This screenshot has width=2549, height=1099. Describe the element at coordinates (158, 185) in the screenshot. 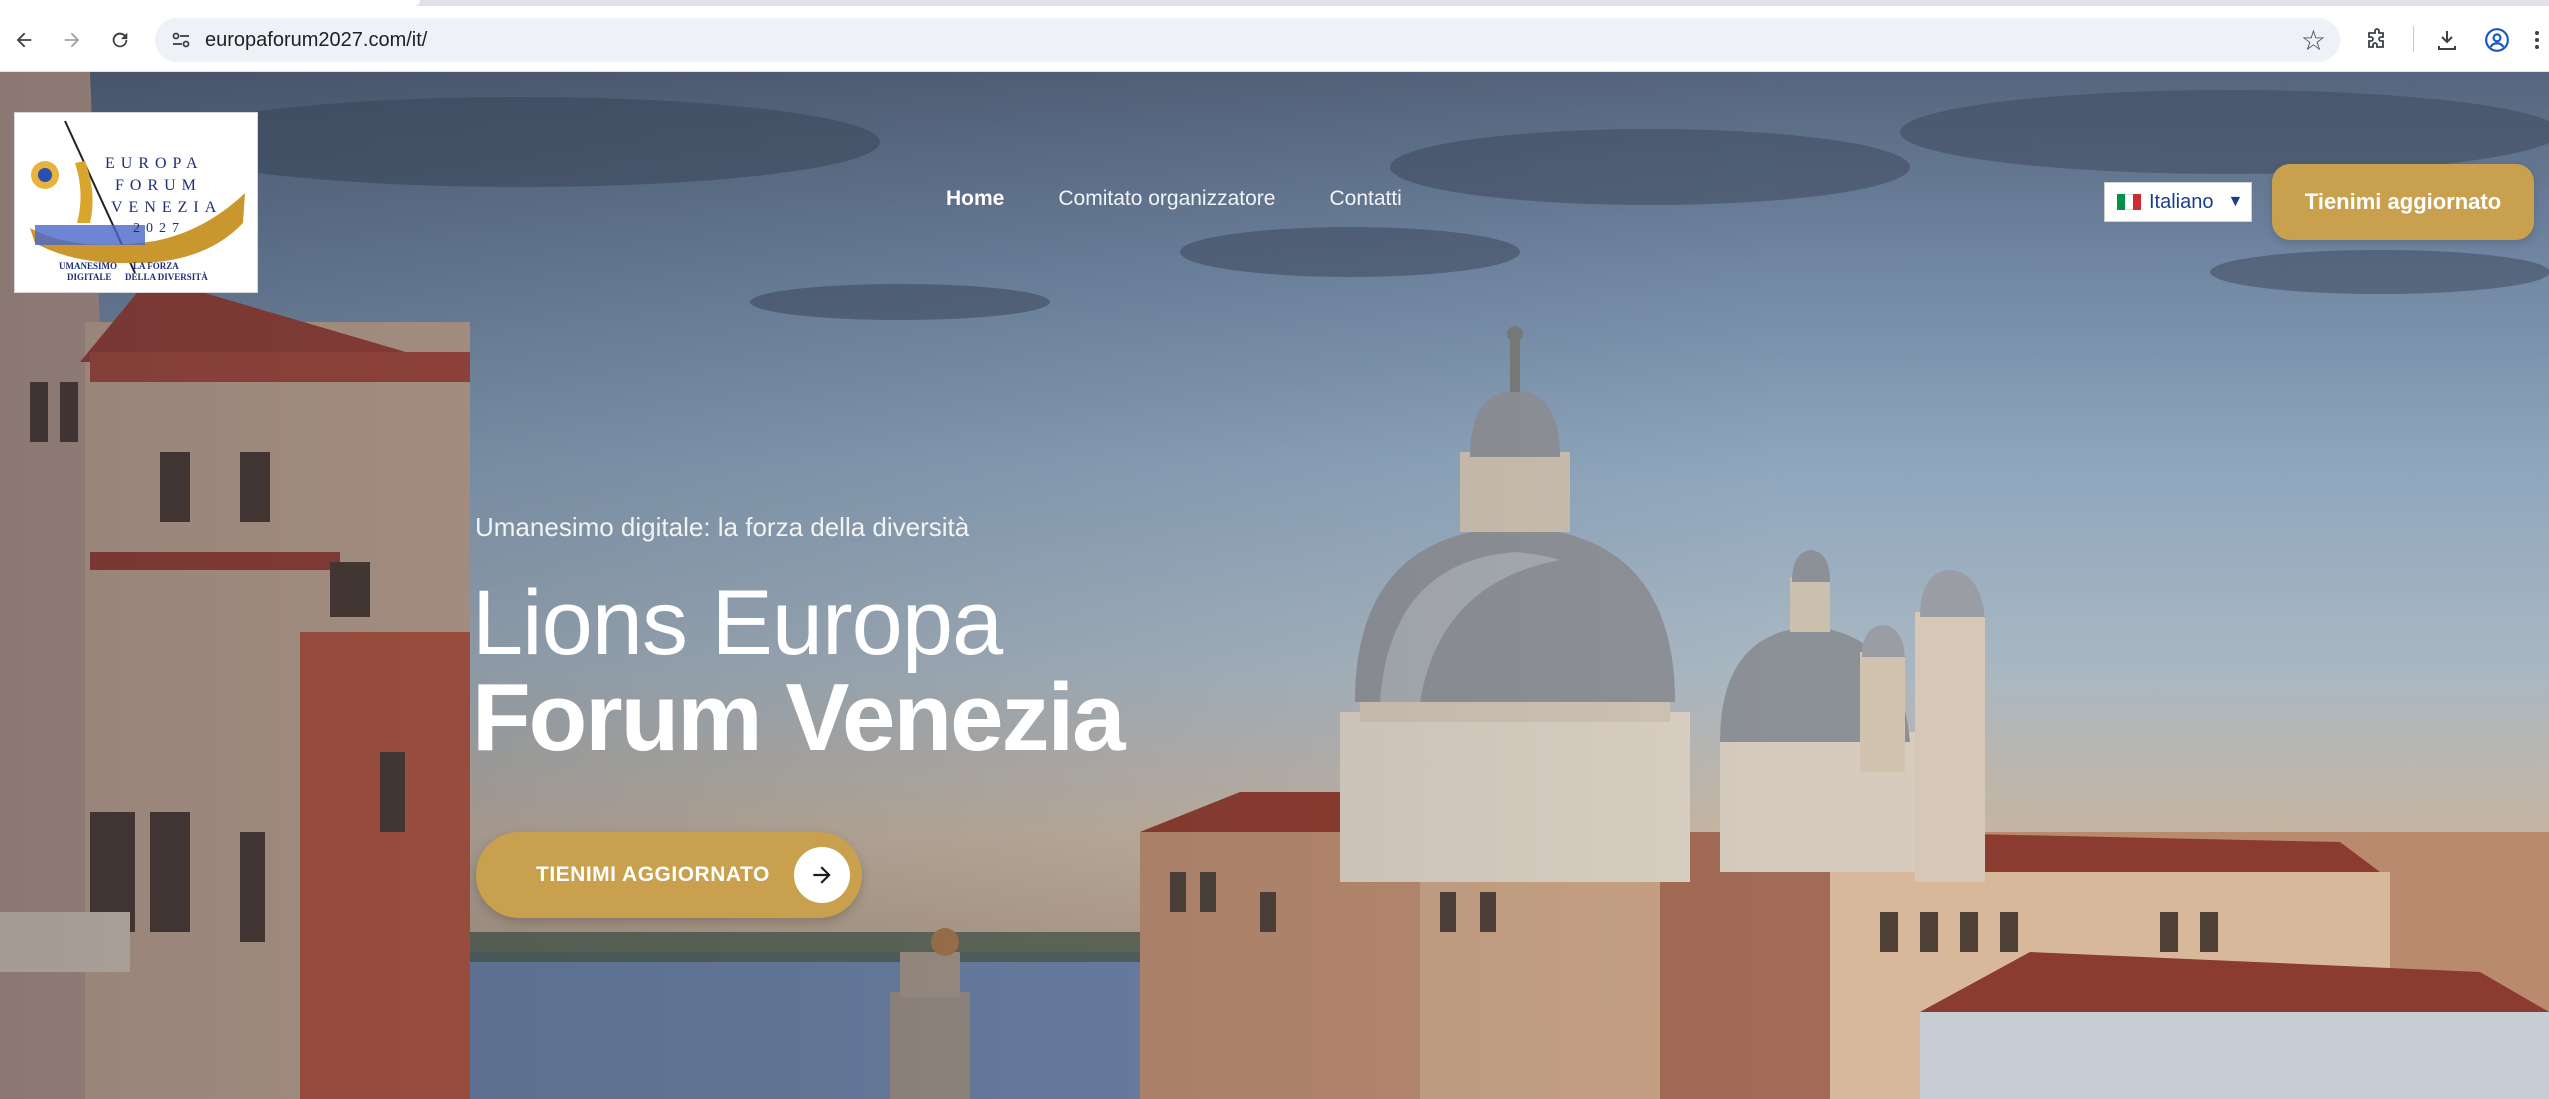

I see `logo-line-2: FORUM` at that location.